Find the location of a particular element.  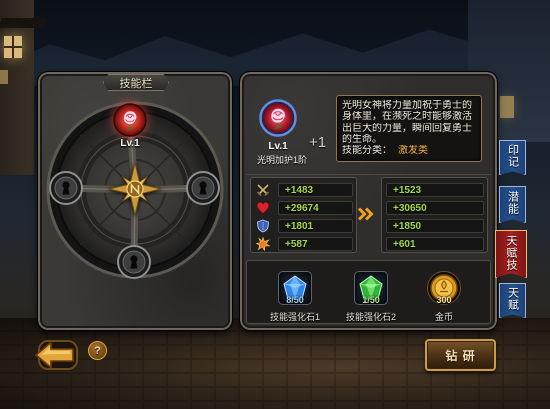

skill-category-line: 技能分类： 激发类 is located at coordinates (409, 150).